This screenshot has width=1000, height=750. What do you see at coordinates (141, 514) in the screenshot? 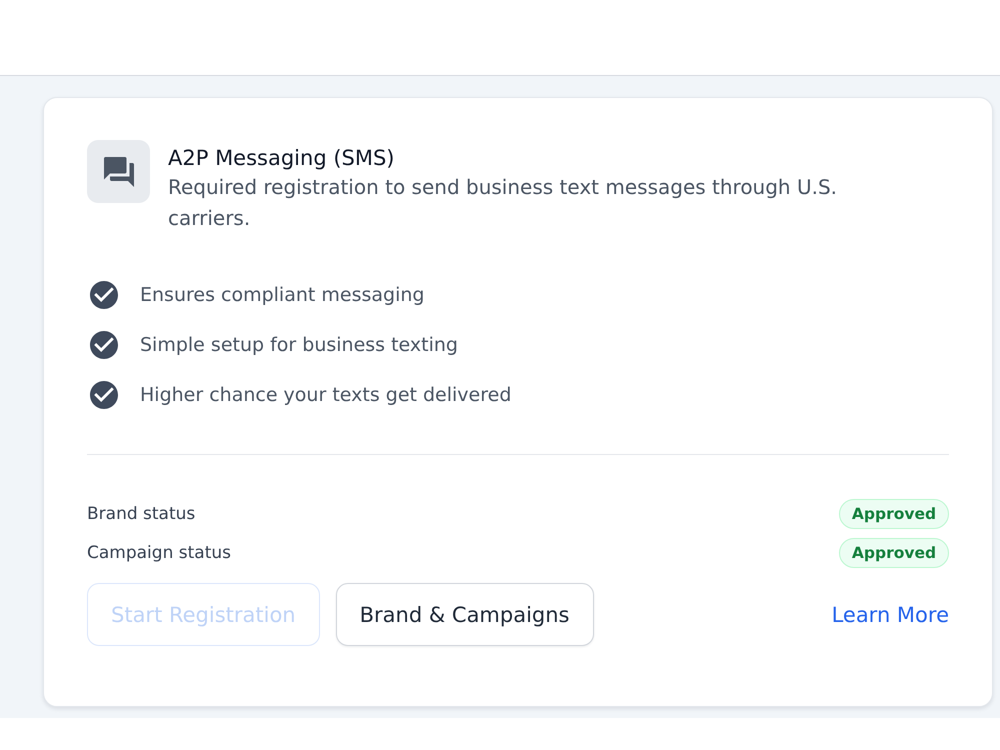
I see `status-label: Brand status` at bounding box center [141, 514].